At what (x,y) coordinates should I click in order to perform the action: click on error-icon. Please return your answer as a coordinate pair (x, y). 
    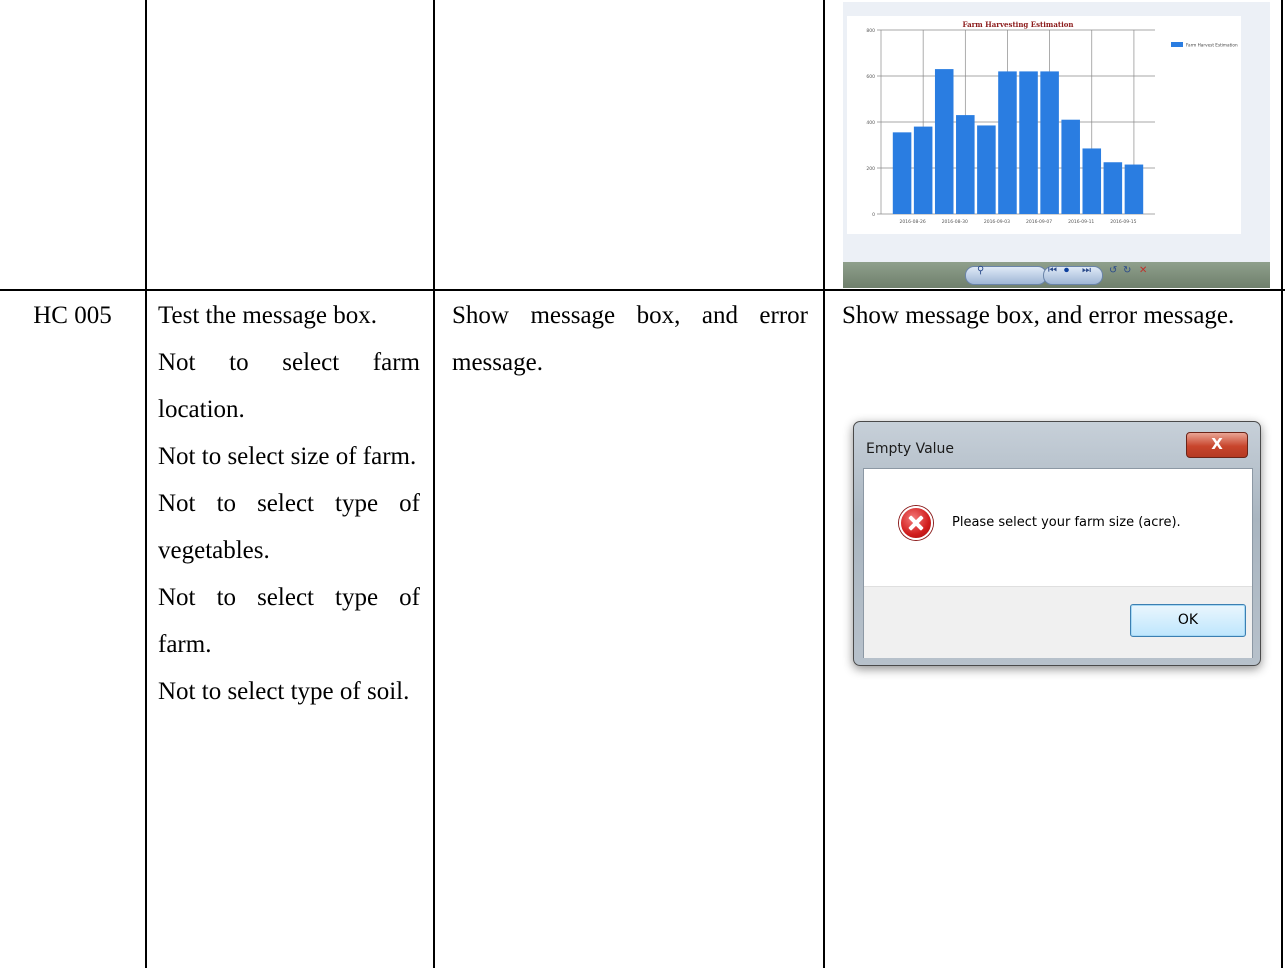
    Looking at the image, I should click on (916, 523).